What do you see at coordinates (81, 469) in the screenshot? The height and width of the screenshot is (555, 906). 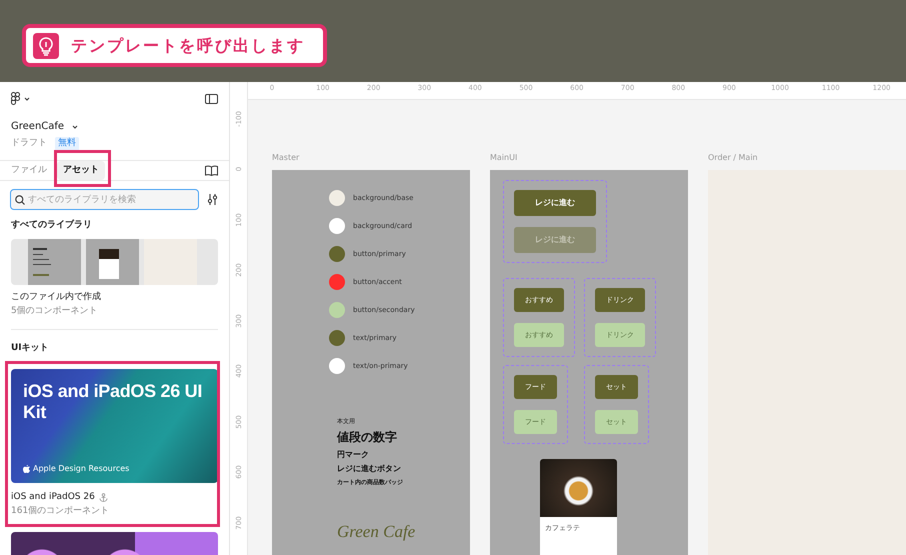 I see `cover-brand: Apple Design Resources` at bounding box center [81, 469].